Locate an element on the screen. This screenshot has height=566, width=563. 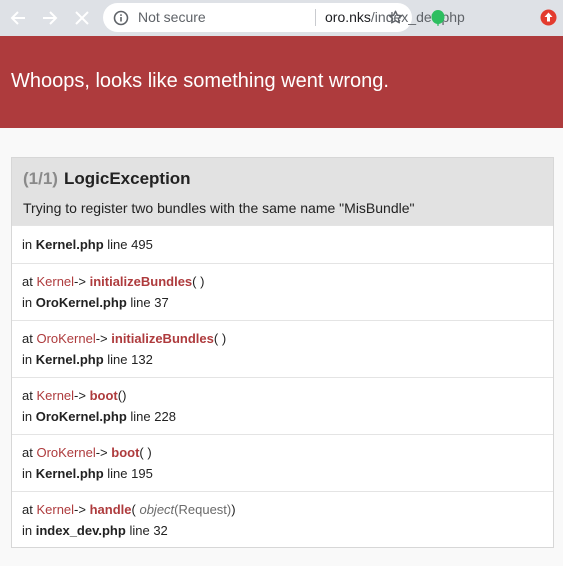
trace-location: in Kernel.php line 195 is located at coordinates (87, 473).